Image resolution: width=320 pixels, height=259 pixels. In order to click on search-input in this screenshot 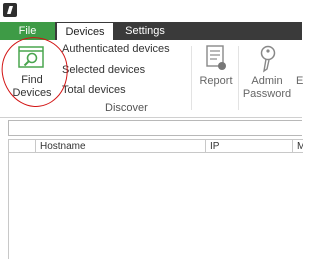, I will do `click(155, 128)`.